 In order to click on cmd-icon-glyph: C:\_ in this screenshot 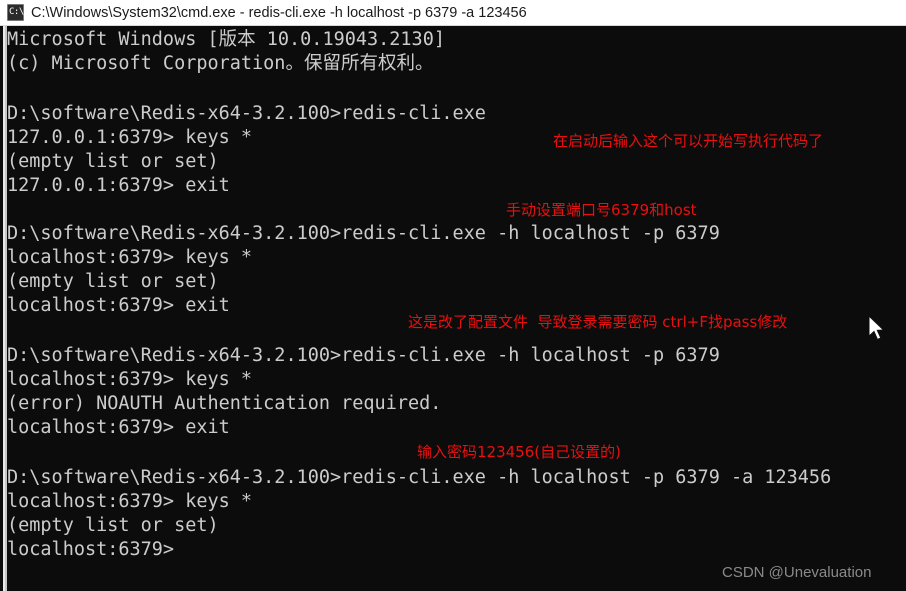, I will do `click(19, 12)`.